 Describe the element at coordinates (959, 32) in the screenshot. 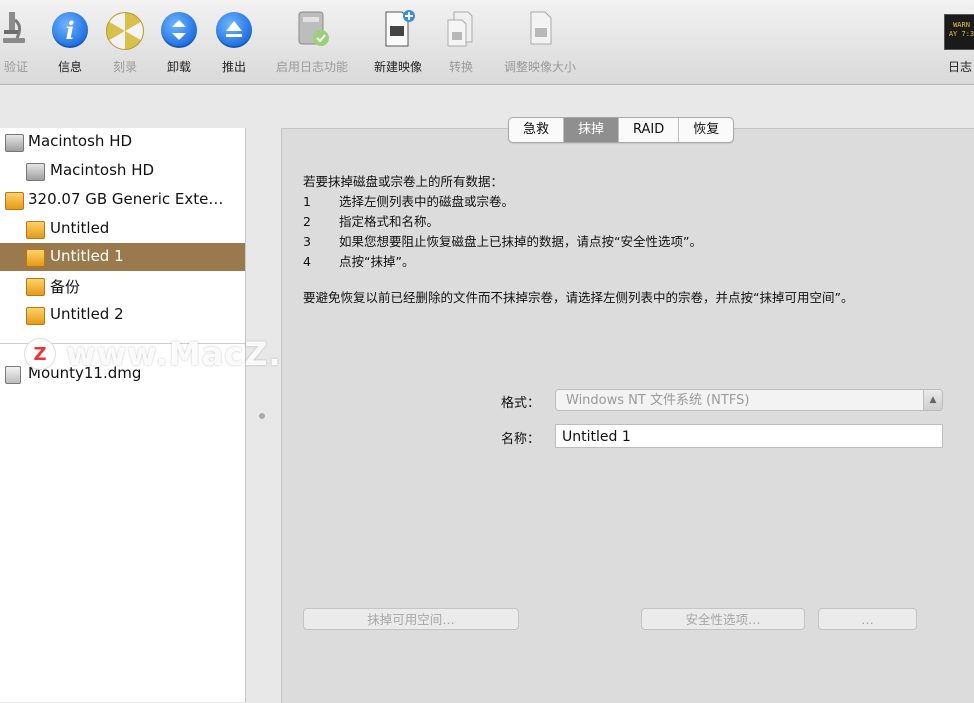

I see `log-icon: WARN AY 7:3` at that location.